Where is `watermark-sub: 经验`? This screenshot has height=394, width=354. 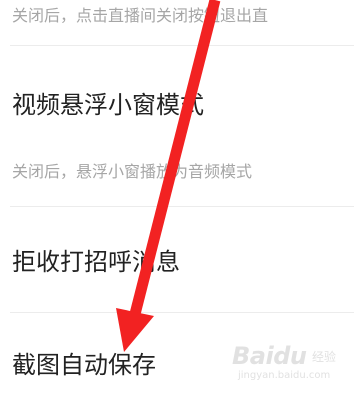
watermark-sub: 经验 is located at coordinates (324, 357).